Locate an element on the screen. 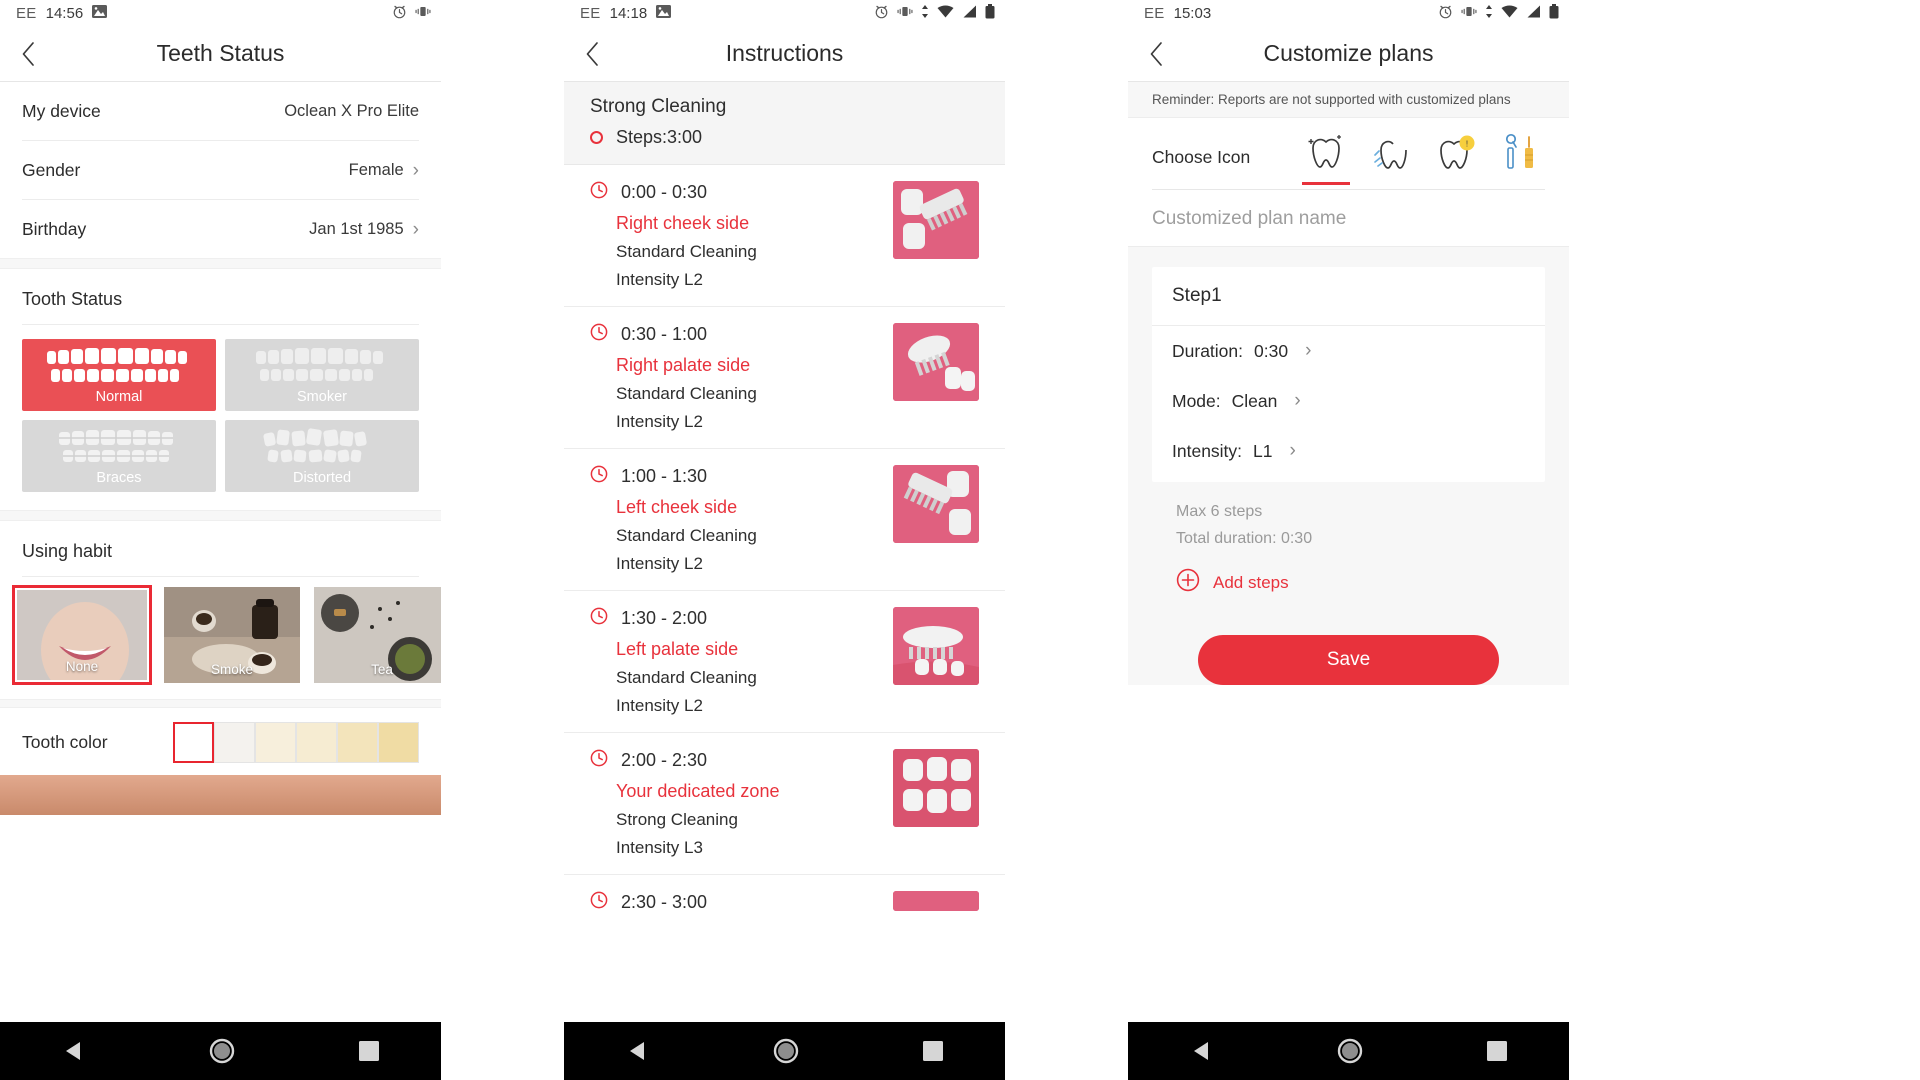  choose-icon-row: Choose Icon ! is located at coordinates (1348, 151).